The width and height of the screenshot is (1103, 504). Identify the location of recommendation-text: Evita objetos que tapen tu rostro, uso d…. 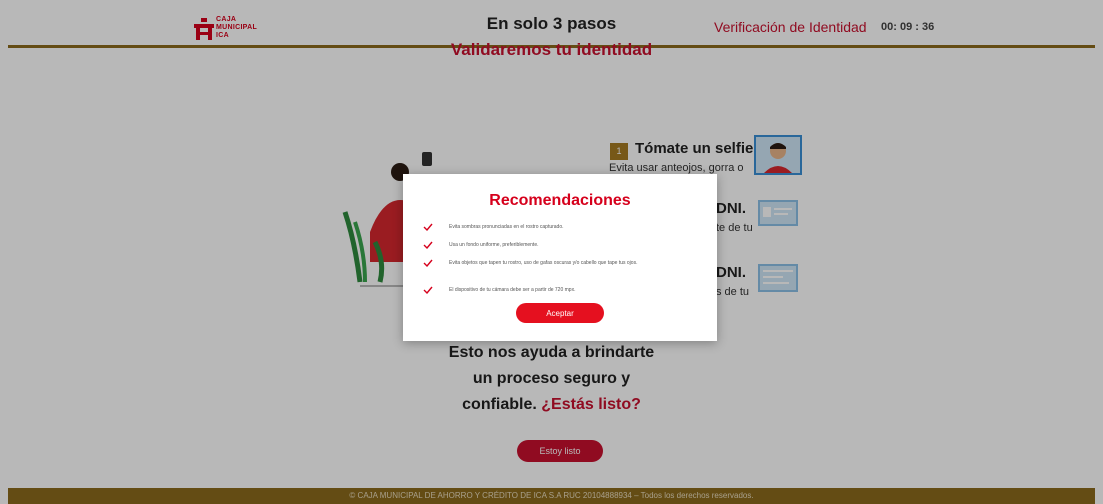
(543, 263).